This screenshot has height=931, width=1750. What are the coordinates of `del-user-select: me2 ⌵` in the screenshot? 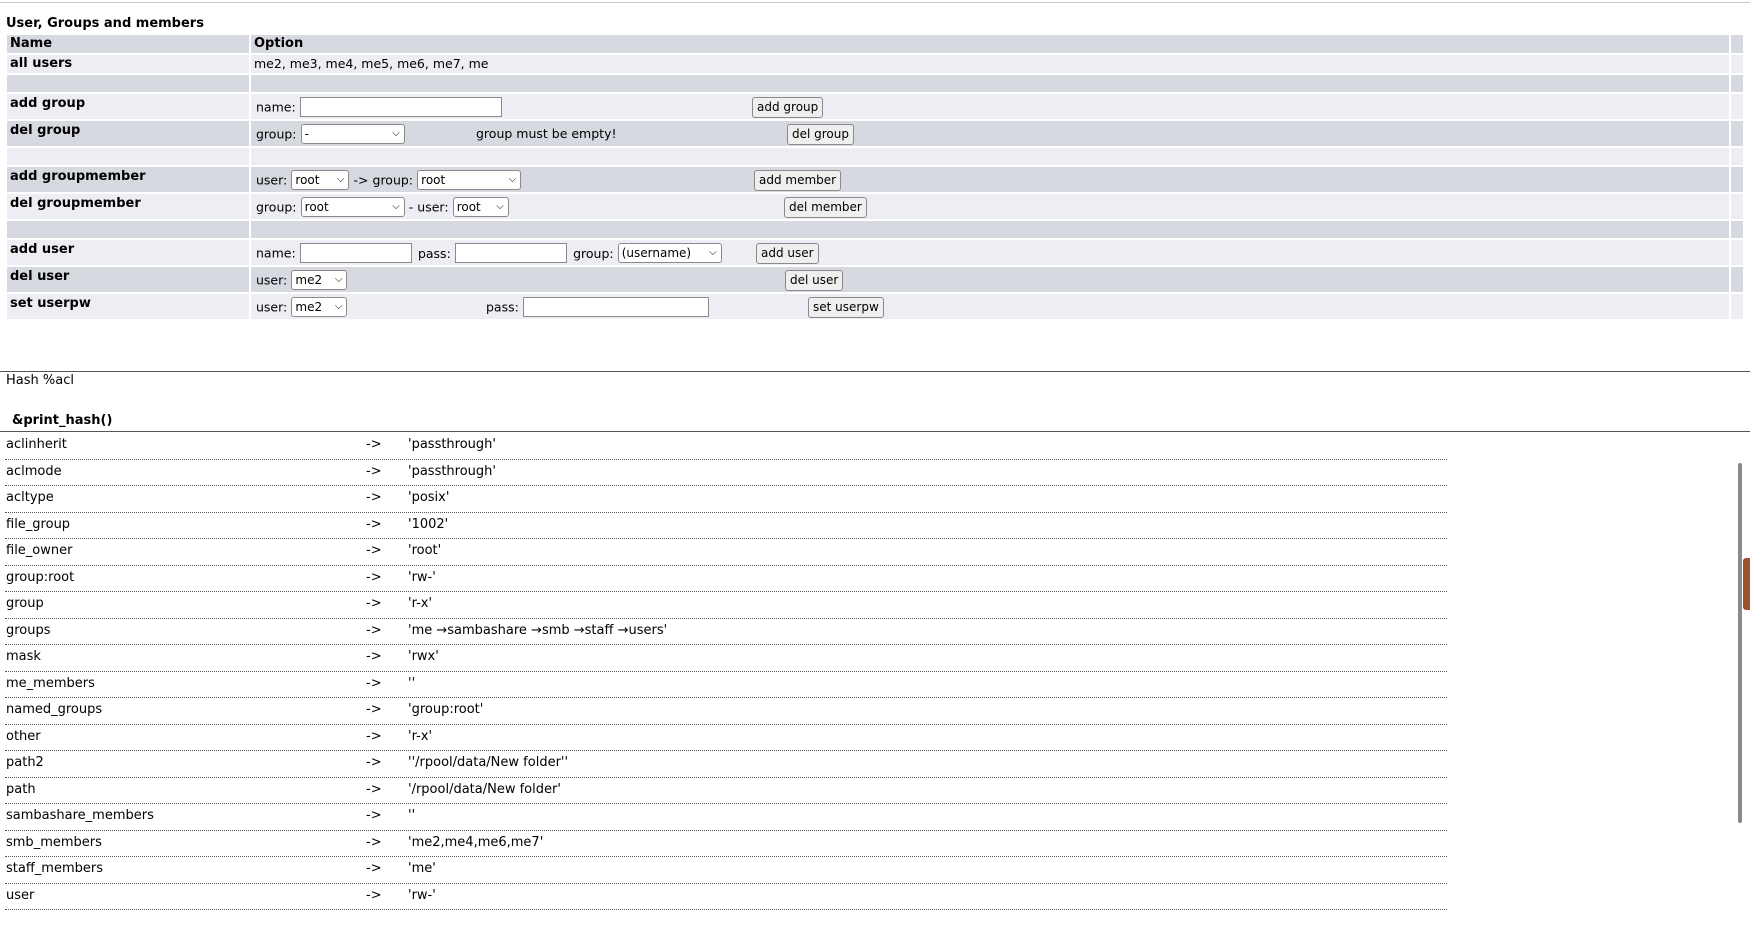 It's located at (319, 280).